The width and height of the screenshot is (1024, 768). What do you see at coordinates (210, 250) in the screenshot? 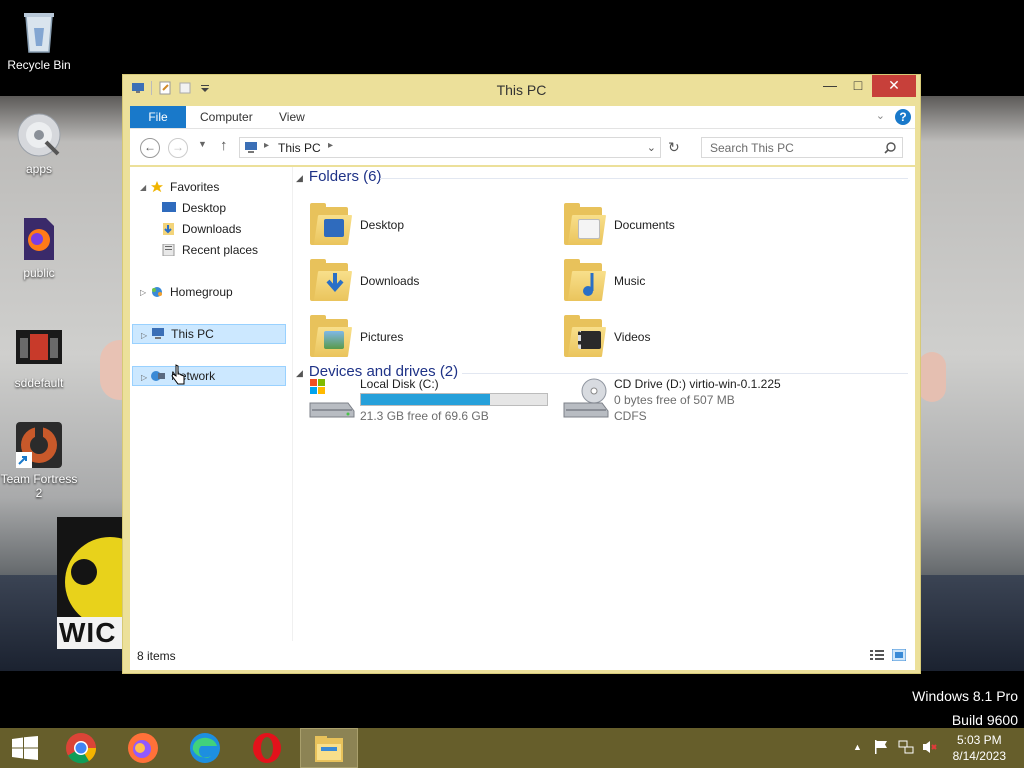
I see `nav-item-recent-places: Recent places` at bounding box center [210, 250].